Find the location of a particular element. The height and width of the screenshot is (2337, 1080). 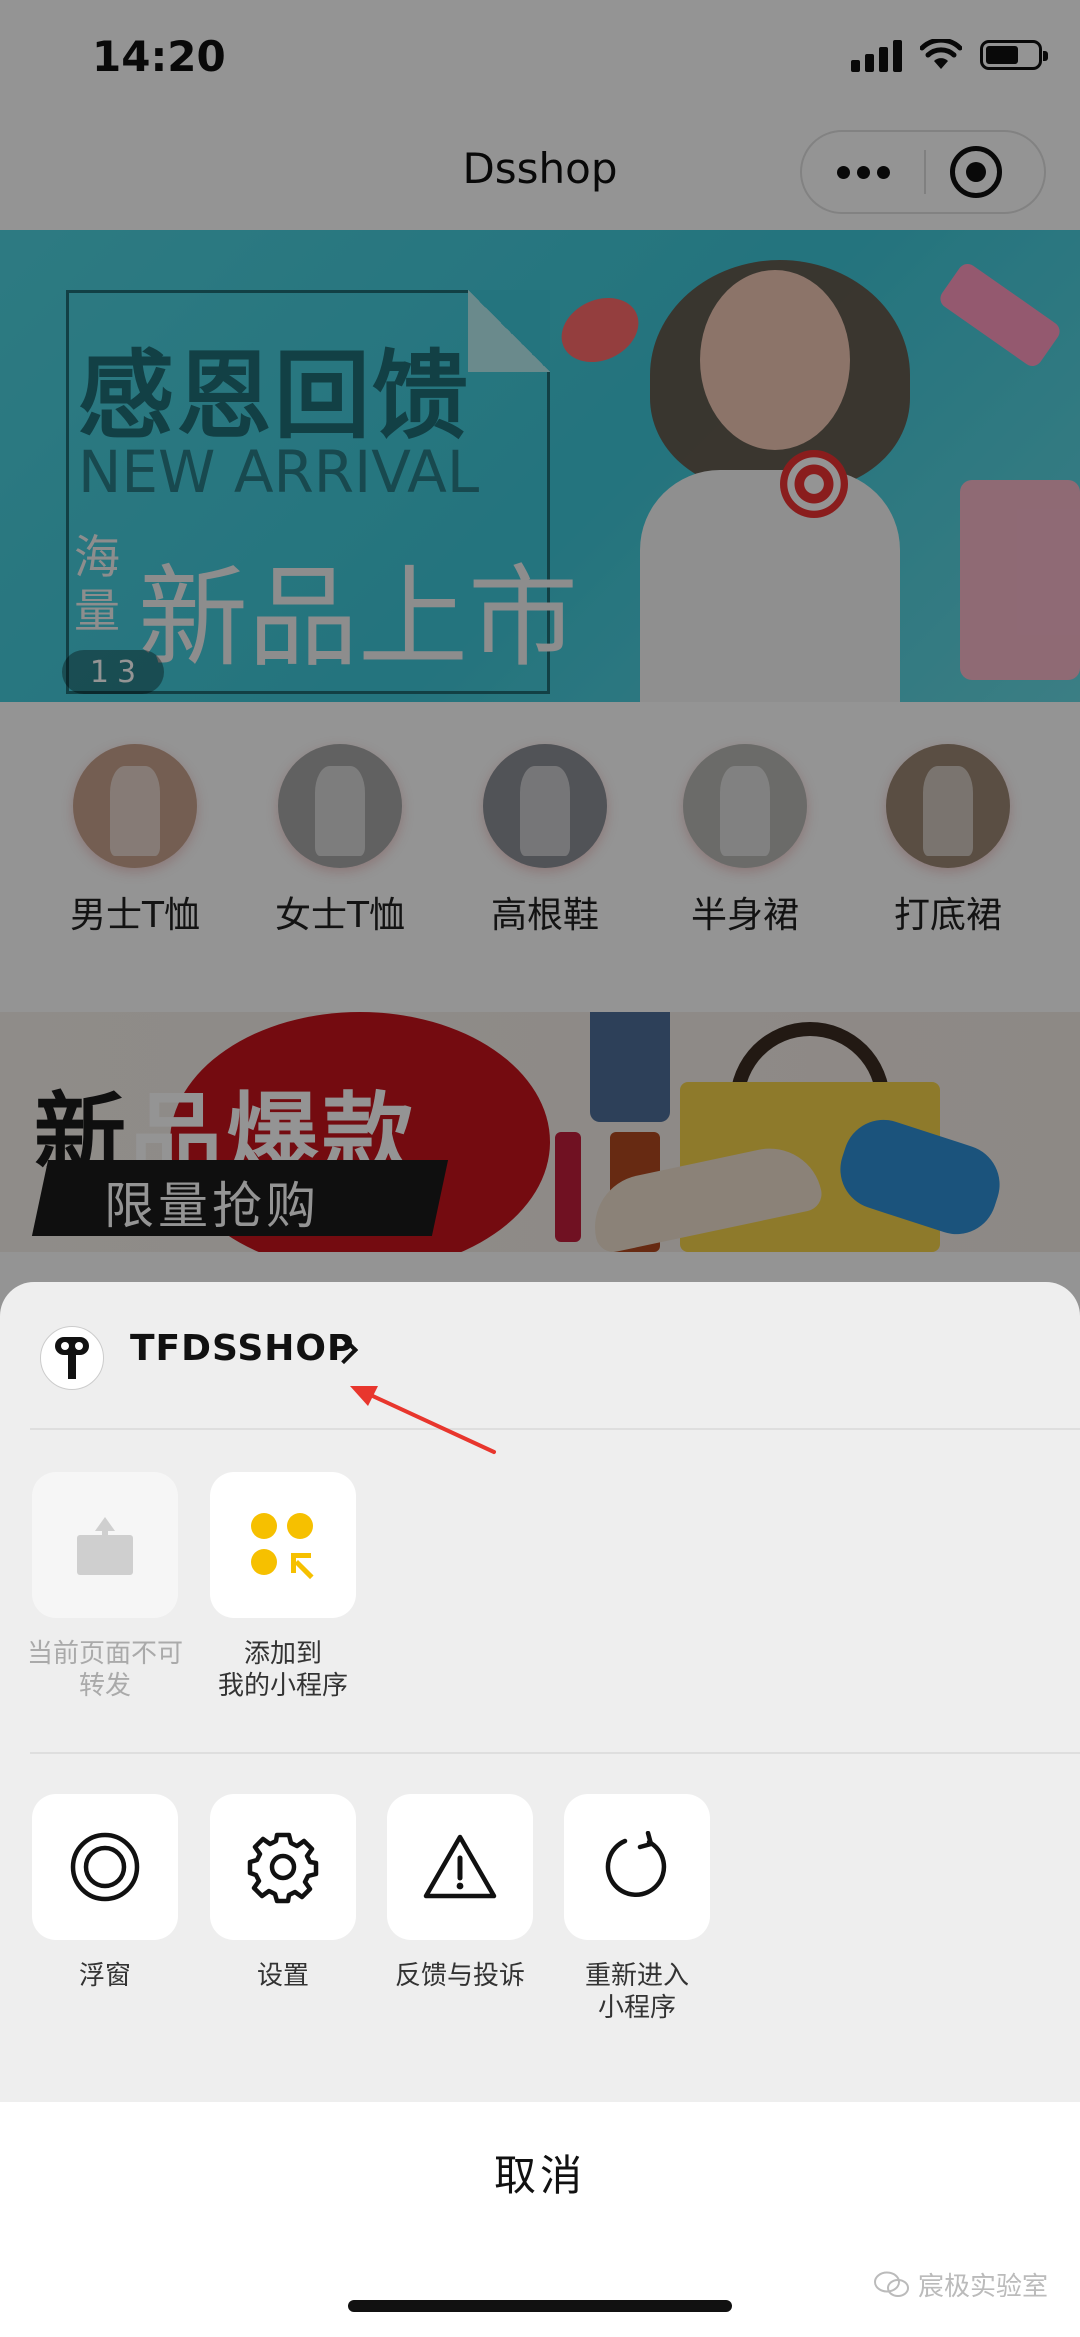

miniprogram-avatar is located at coordinates (72, 1358).